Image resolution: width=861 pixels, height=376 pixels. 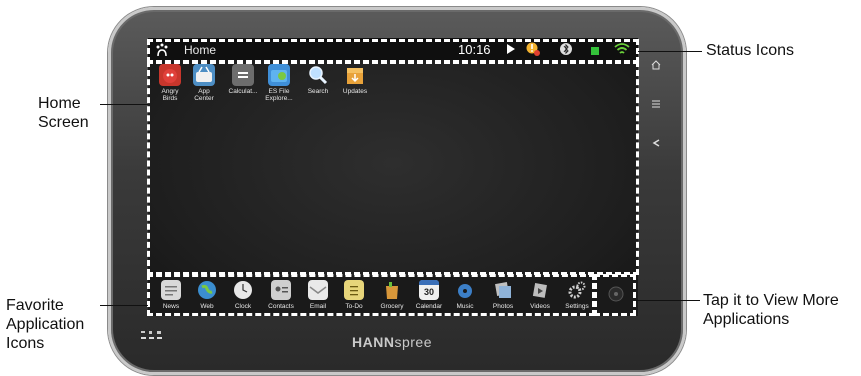 I want to click on menu-button-icon, so click(x=656, y=105).